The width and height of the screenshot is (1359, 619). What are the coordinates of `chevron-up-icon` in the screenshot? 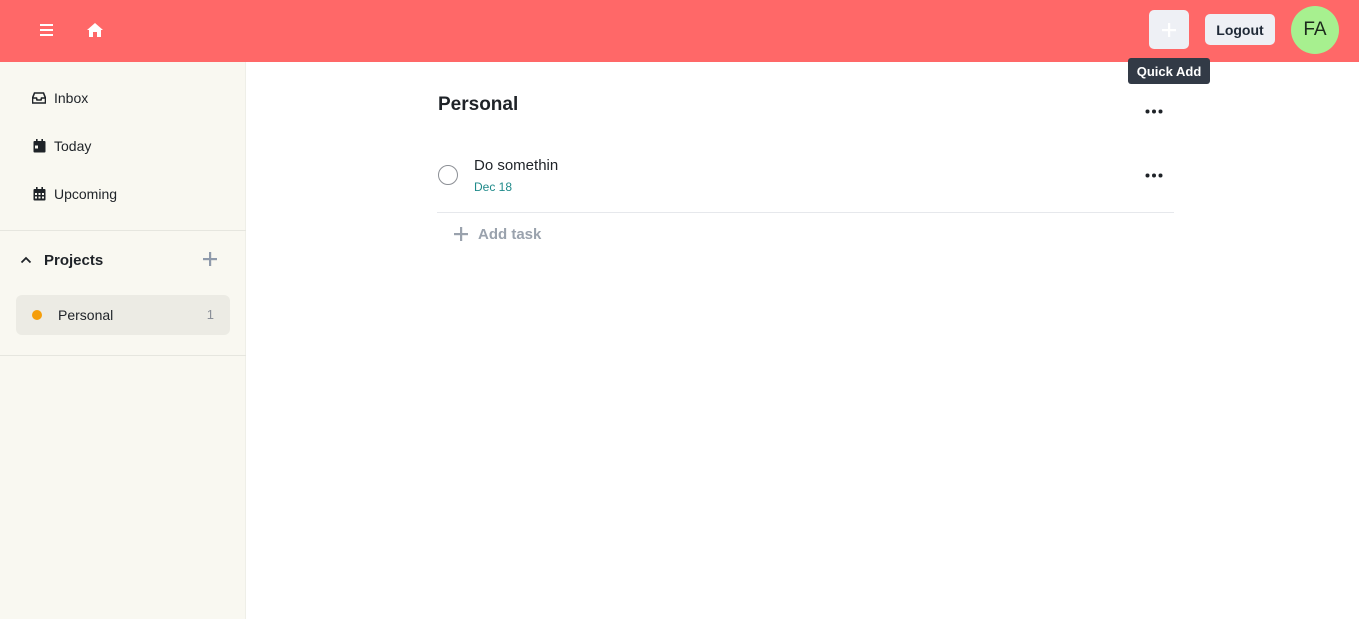 It's located at (26, 260).